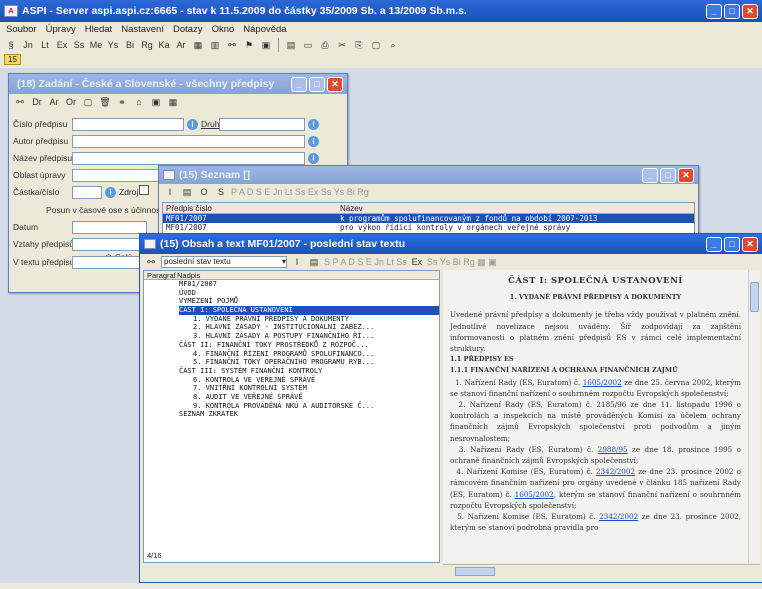  Describe the element at coordinates (96, 45) in the screenshot. I see `toolbar-btn-me: Me` at that location.